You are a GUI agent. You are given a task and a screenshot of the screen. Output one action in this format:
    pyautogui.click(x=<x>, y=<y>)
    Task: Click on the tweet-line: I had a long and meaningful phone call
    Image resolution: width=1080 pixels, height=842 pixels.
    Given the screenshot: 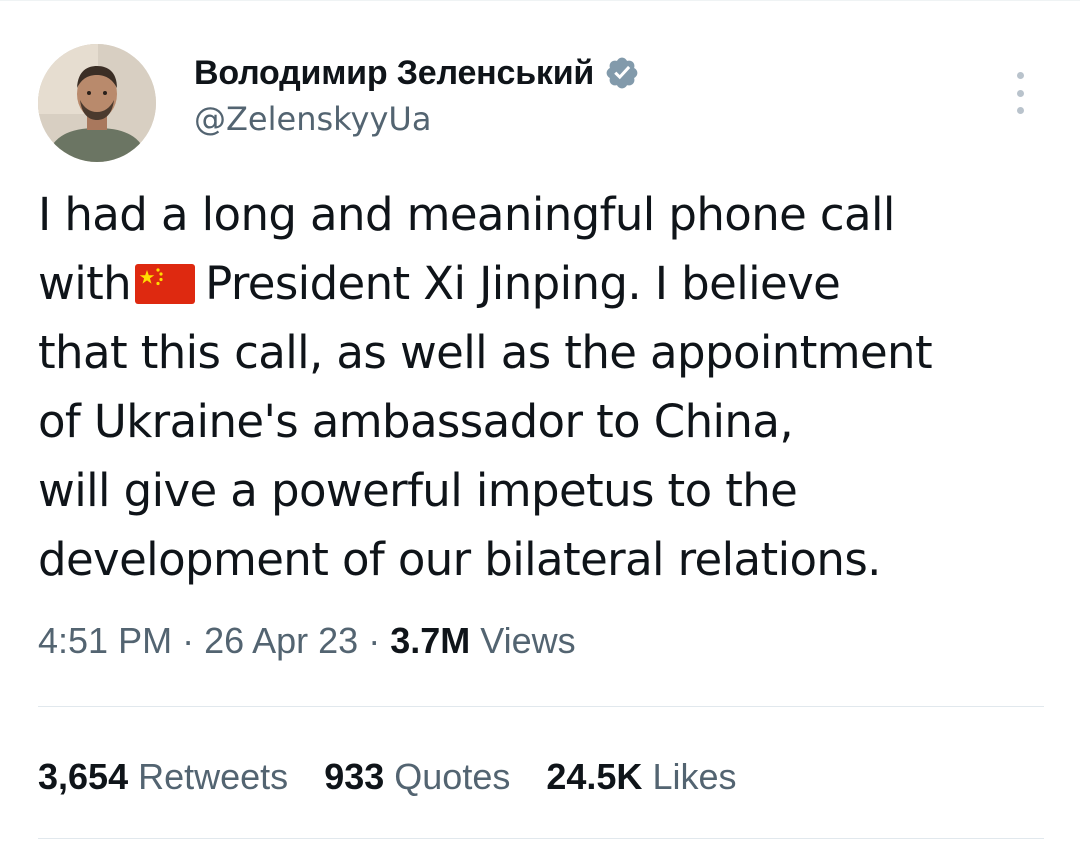 What is the action you would take?
    pyautogui.click(x=466, y=214)
    